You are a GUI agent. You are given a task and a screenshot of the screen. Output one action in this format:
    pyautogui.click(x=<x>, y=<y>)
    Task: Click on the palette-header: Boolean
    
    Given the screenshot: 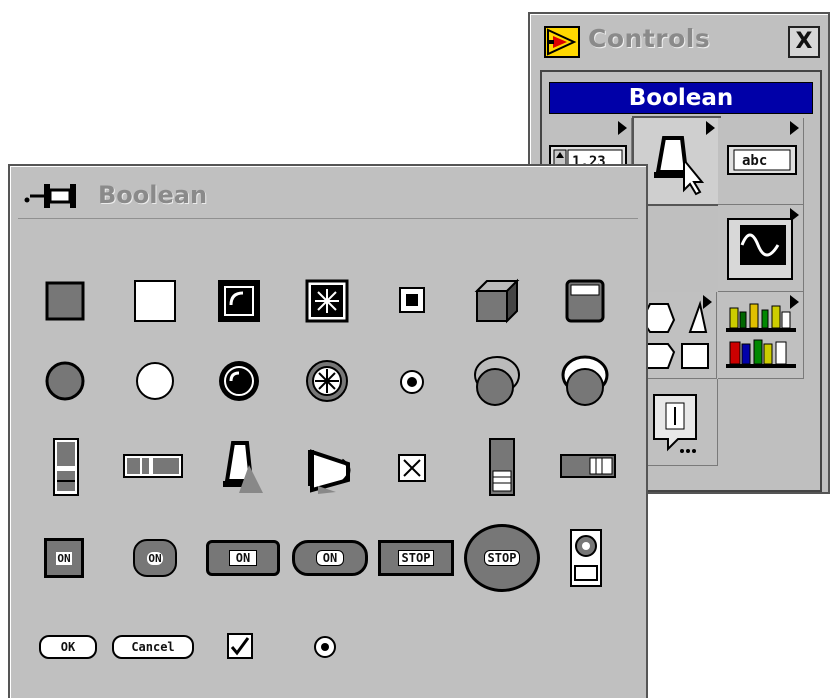 What is the action you would take?
    pyautogui.click(x=681, y=98)
    